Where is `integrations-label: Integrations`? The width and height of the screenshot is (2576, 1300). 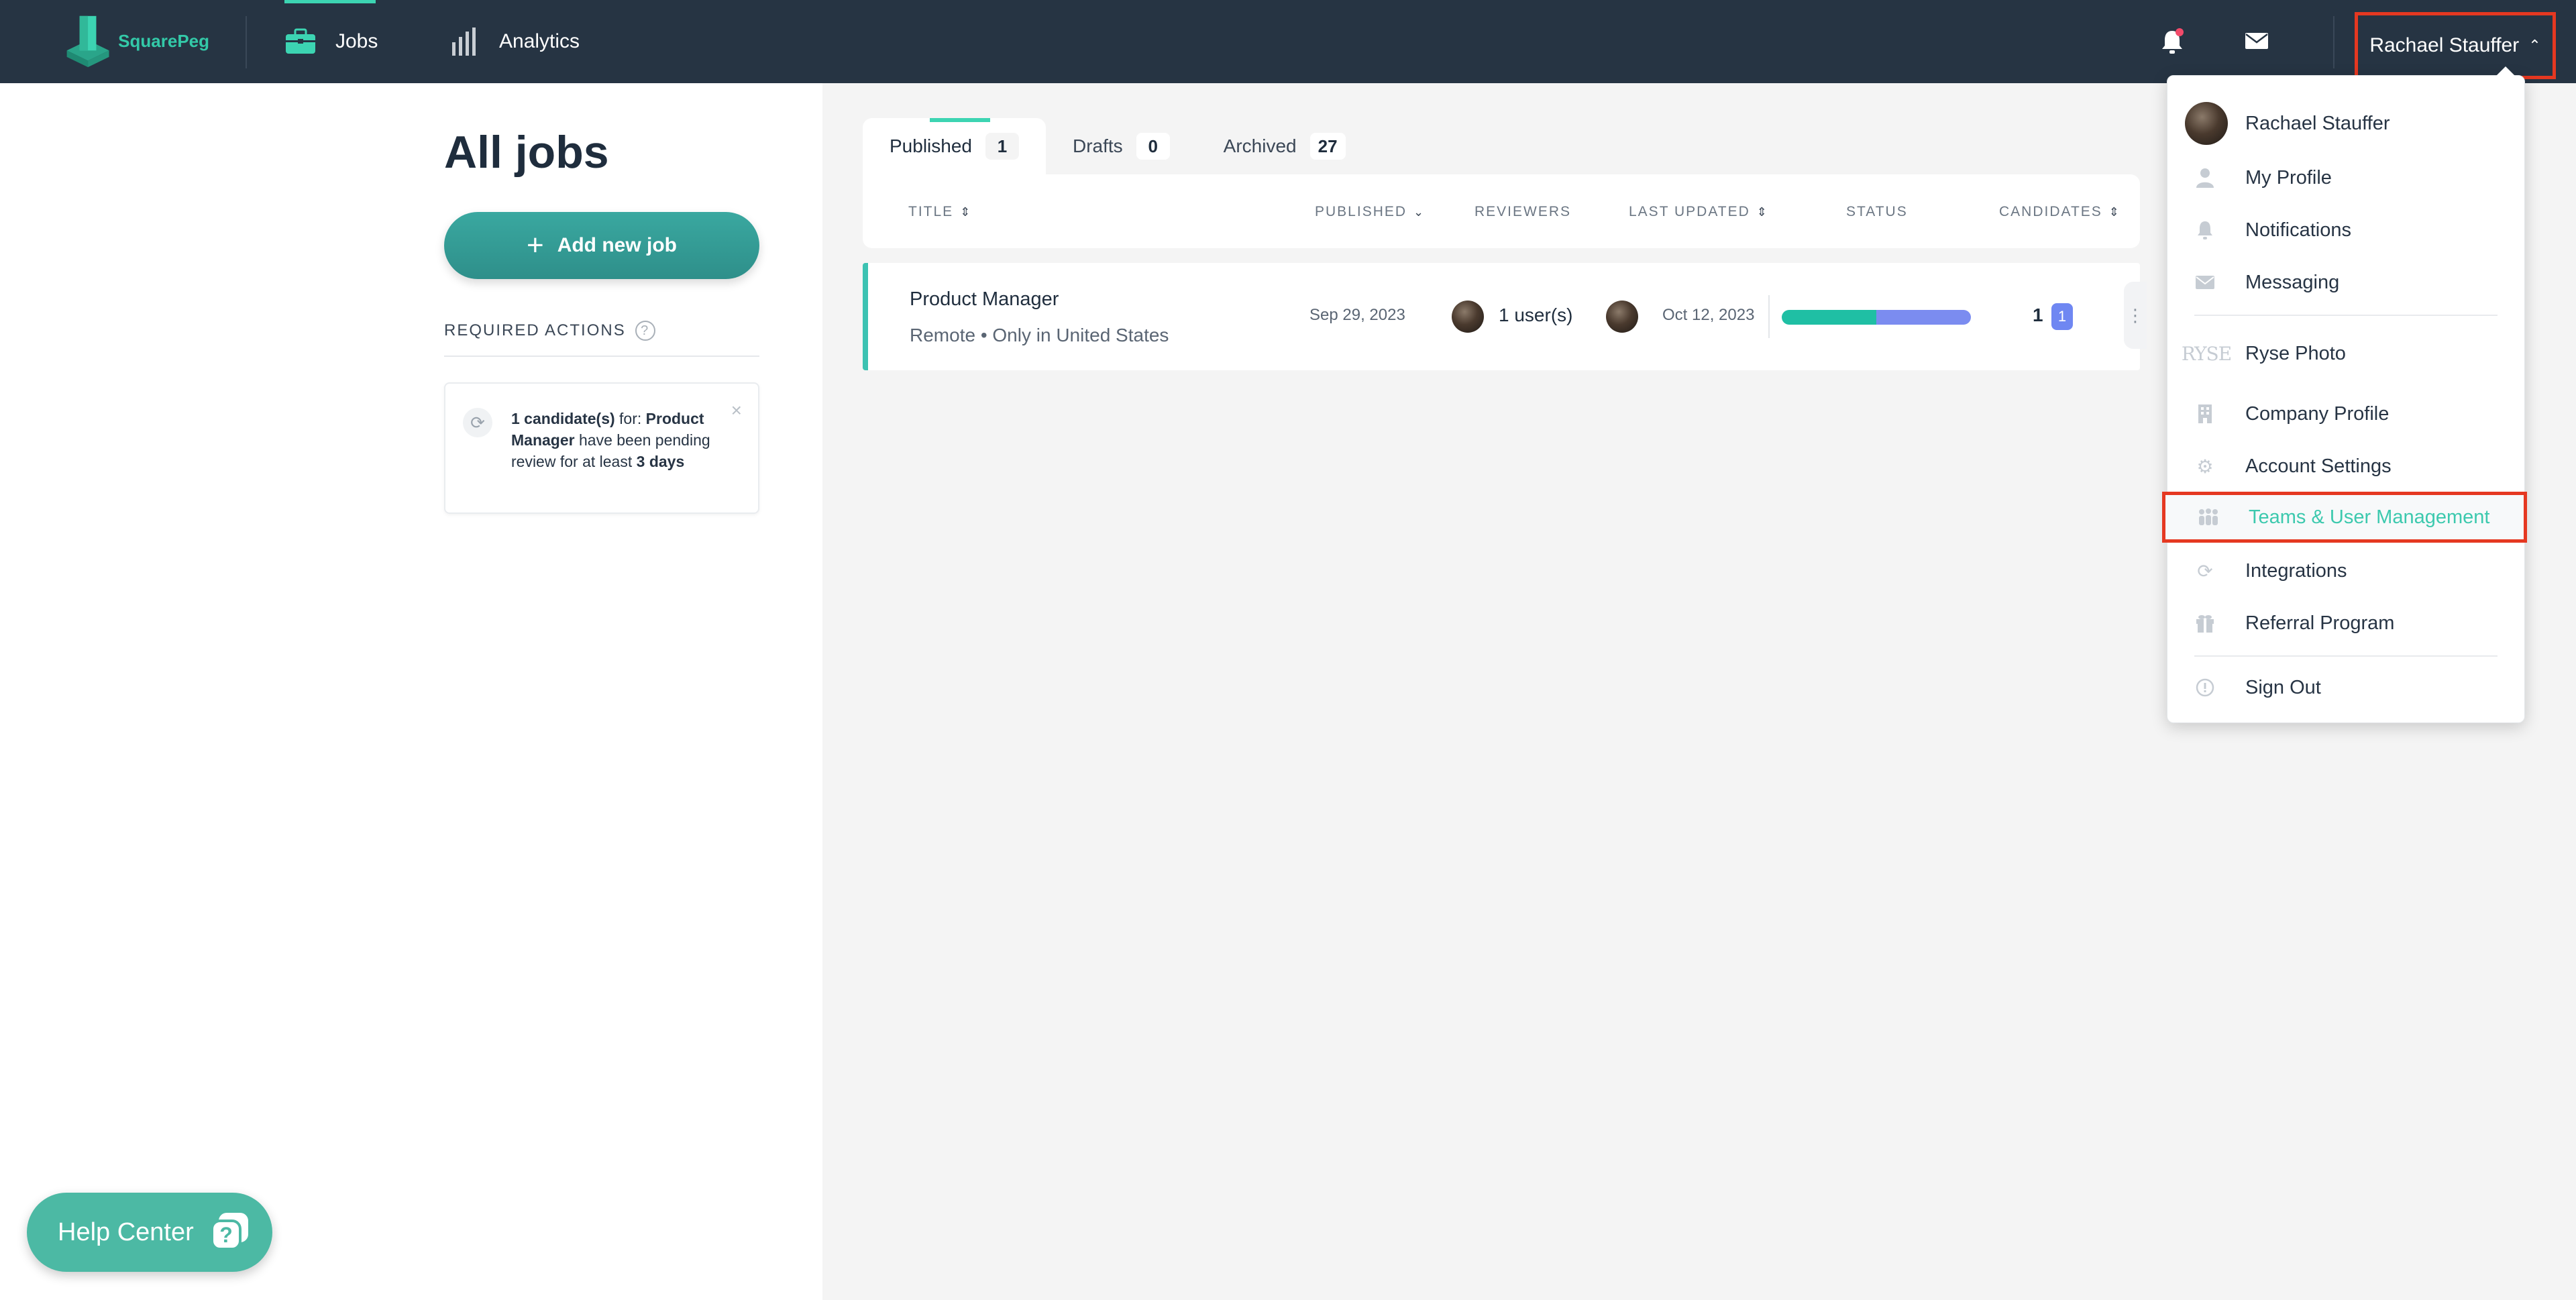 integrations-label: Integrations is located at coordinates (2296, 571).